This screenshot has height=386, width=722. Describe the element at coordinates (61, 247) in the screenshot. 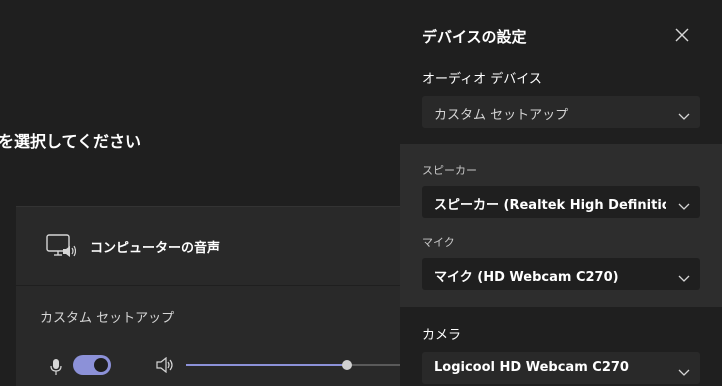

I see `monitor-speaker-icon` at that location.